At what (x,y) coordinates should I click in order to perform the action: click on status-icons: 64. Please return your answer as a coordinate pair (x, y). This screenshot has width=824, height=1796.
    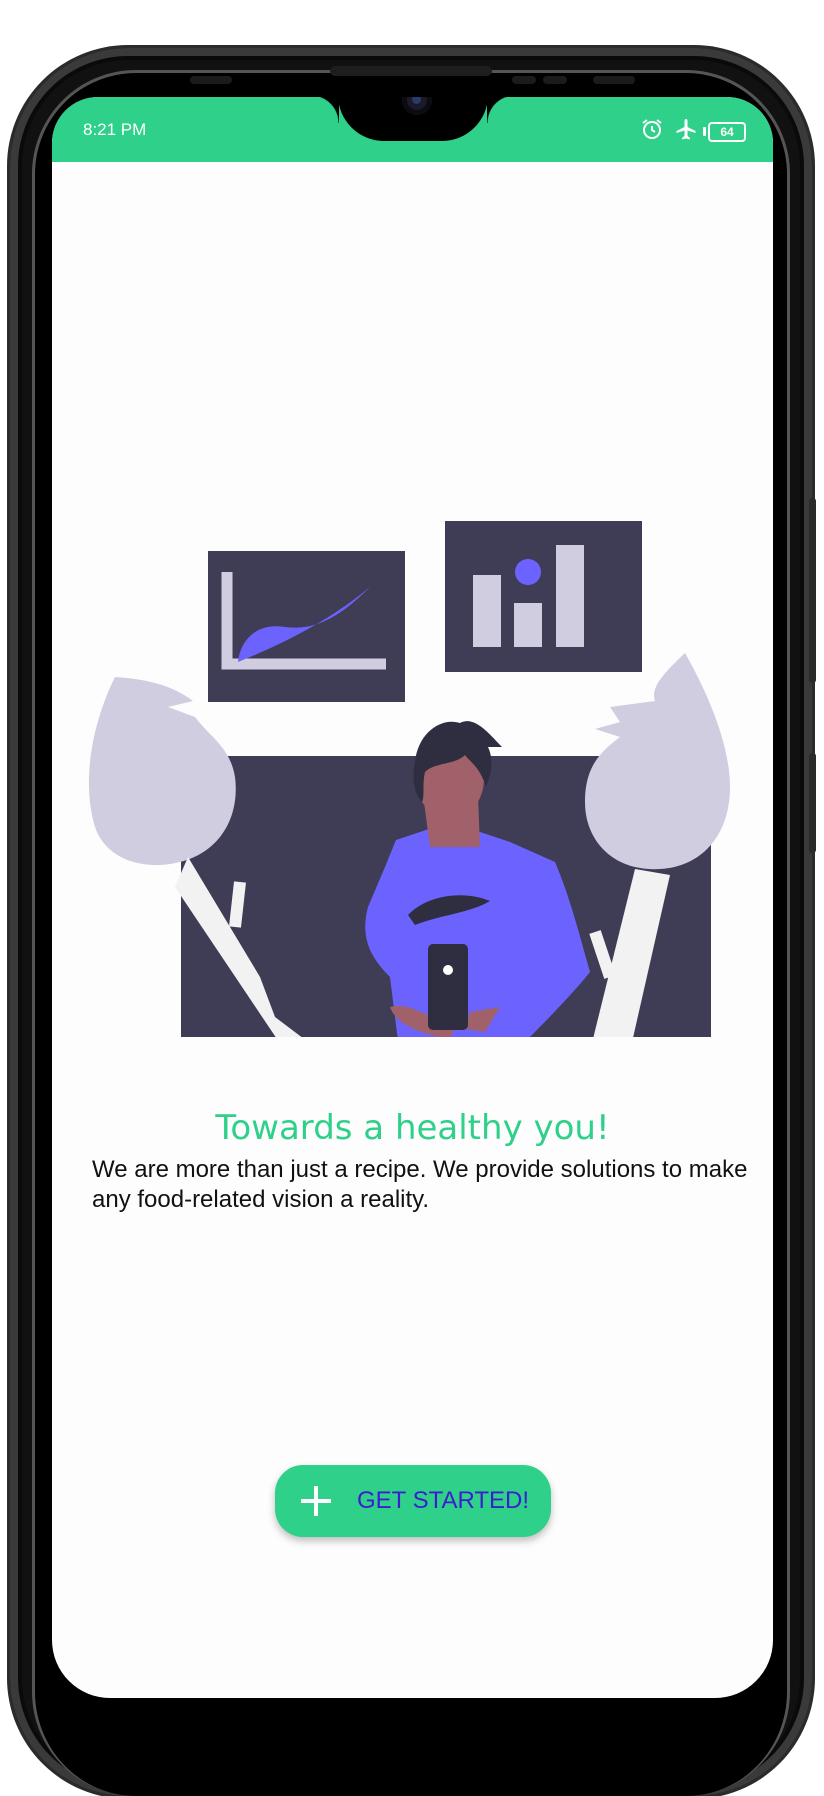
    Looking at the image, I should click on (693, 131).